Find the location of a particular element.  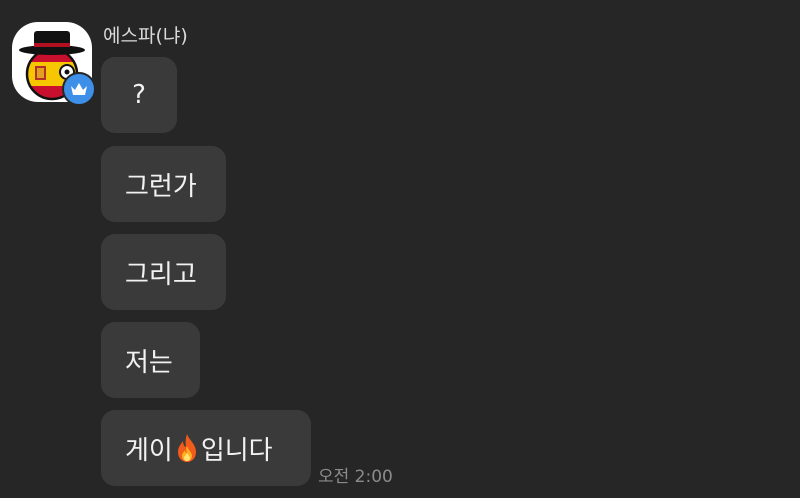

message-bubble: 그런가 is located at coordinates (163, 184).